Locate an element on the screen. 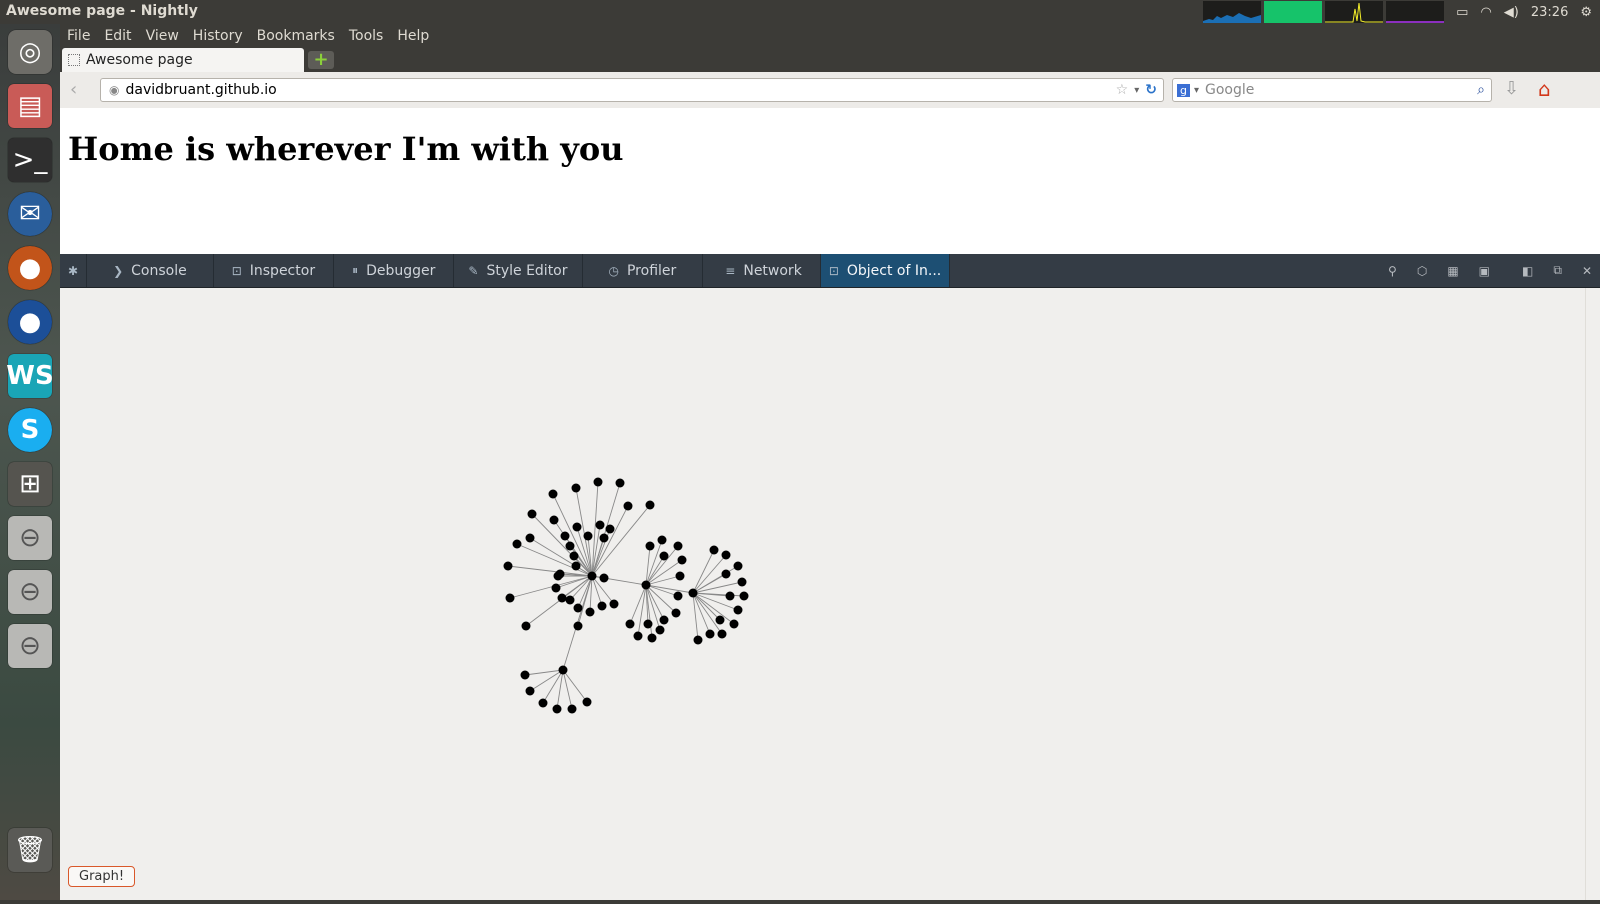 This screenshot has height=904, width=1600. trash-icon: 🗑 is located at coordinates (30, 850).